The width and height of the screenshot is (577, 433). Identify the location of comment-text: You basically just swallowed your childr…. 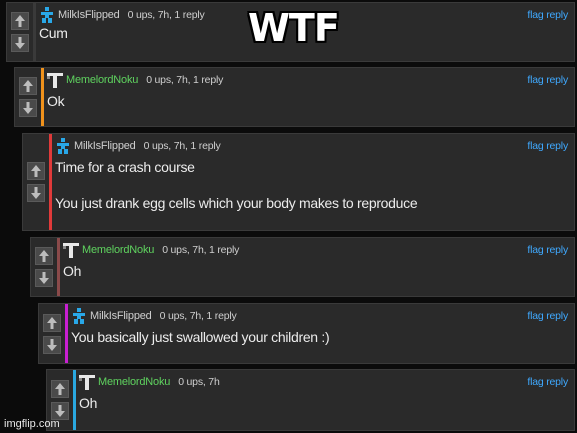
(200, 337).